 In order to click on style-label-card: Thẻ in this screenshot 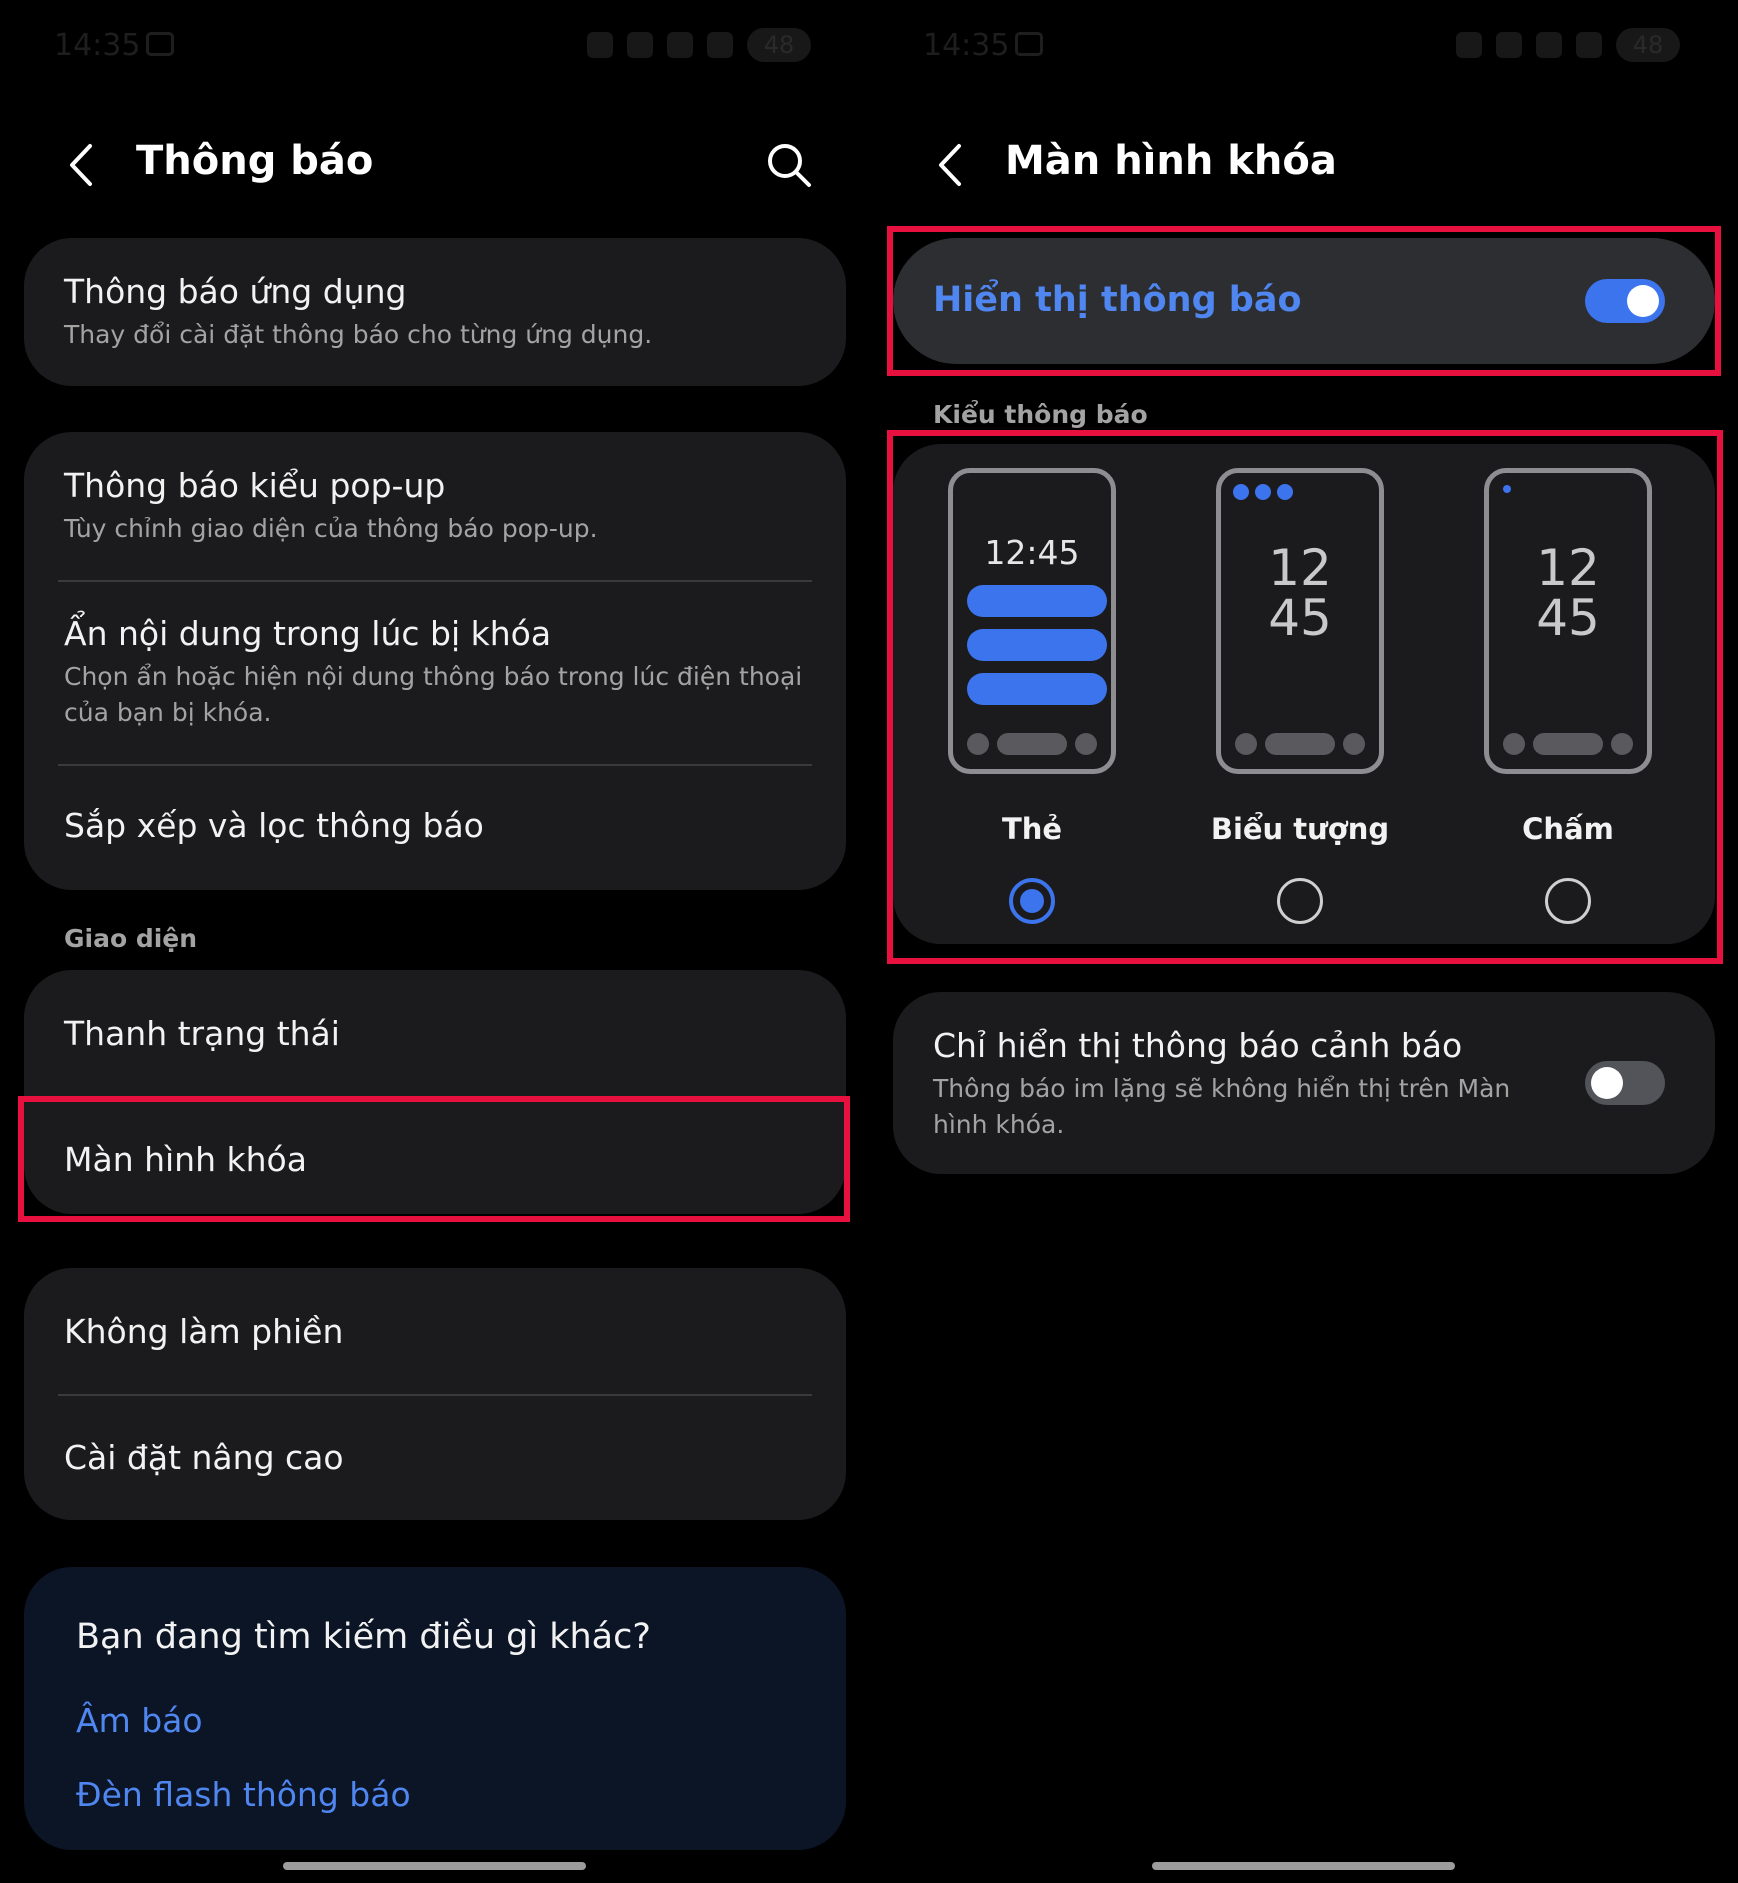, I will do `click(1032, 829)`.